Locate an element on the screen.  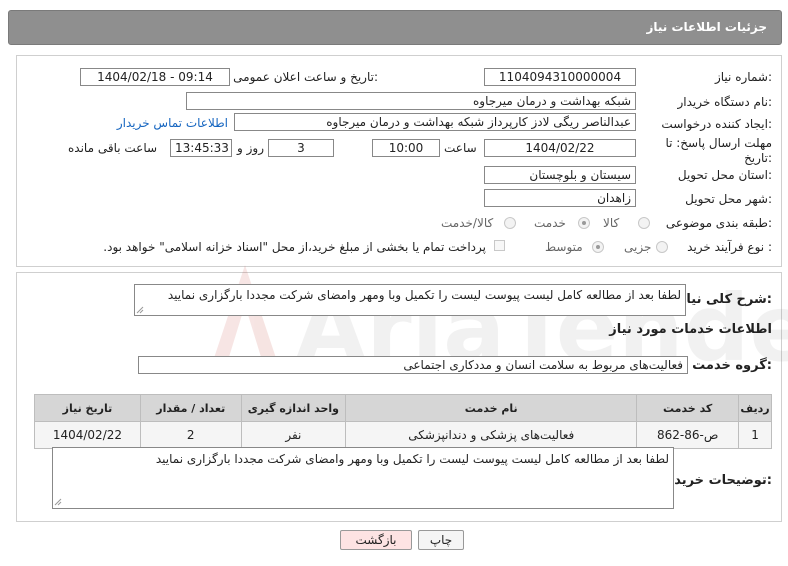
process-minor-radio is located at coordinates (662, 247).